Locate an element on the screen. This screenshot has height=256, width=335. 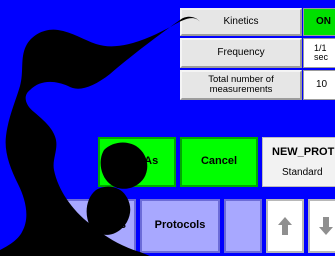
param-total-measurements-label: Total number of measurements is located at coordinates (241, 84).